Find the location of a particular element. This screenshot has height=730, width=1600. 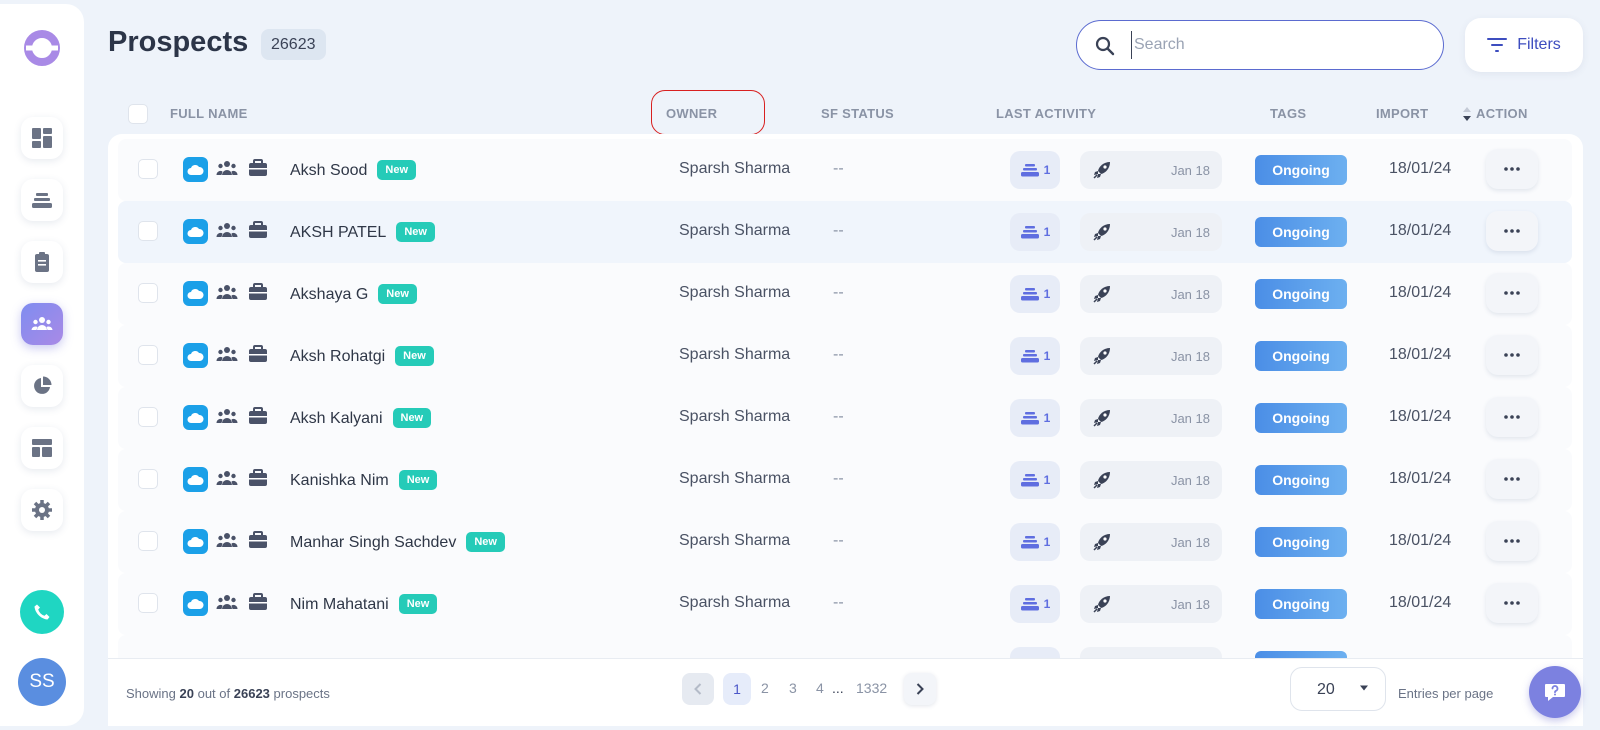

column-tags: TAGS is located at coordinates (1288, 113).